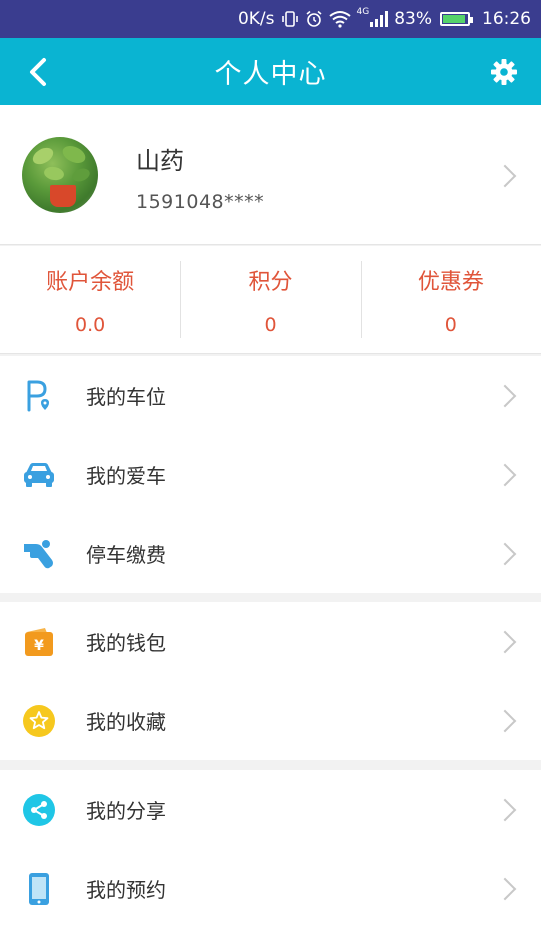  I want to click on menu-item-my-parking-space: 我的车位, so click(270, 395).